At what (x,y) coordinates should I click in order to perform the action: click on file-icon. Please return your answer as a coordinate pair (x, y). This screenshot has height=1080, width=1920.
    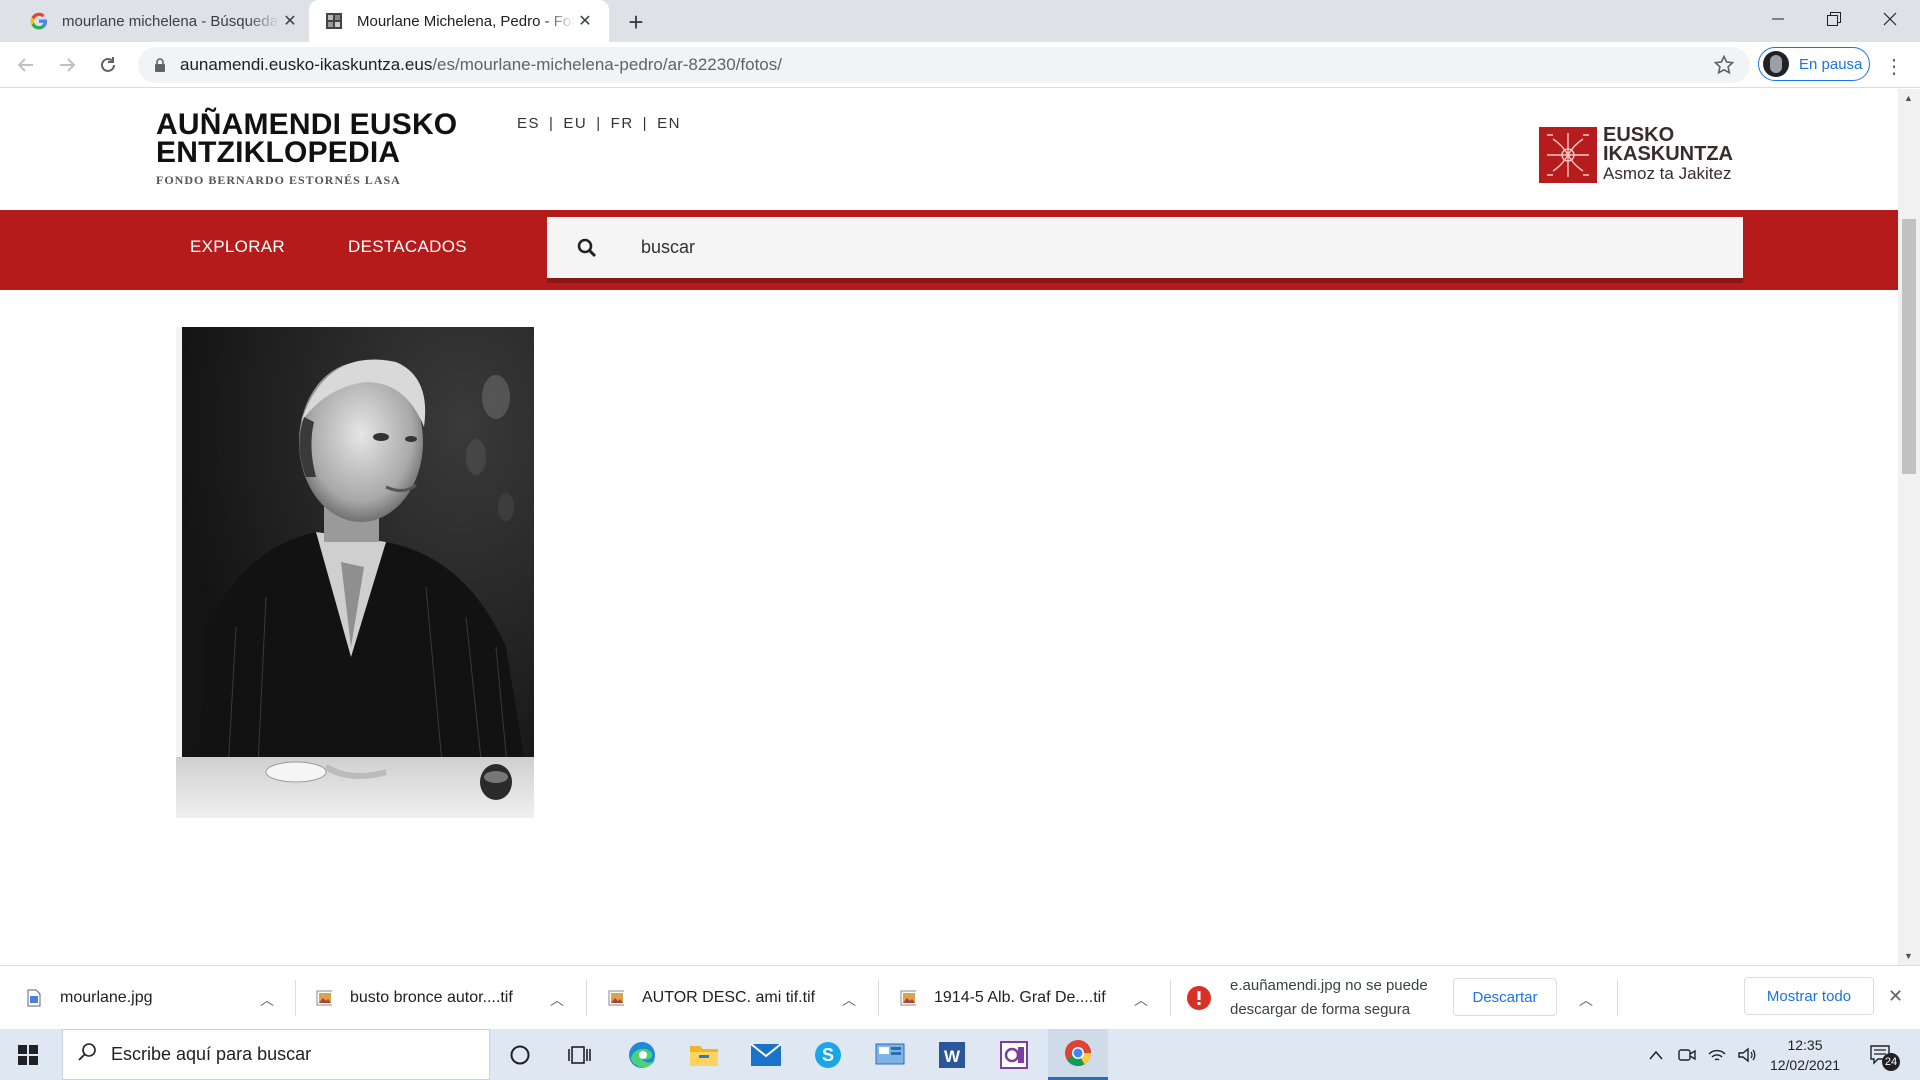
    Looking at the image, I should click on (34, 998).